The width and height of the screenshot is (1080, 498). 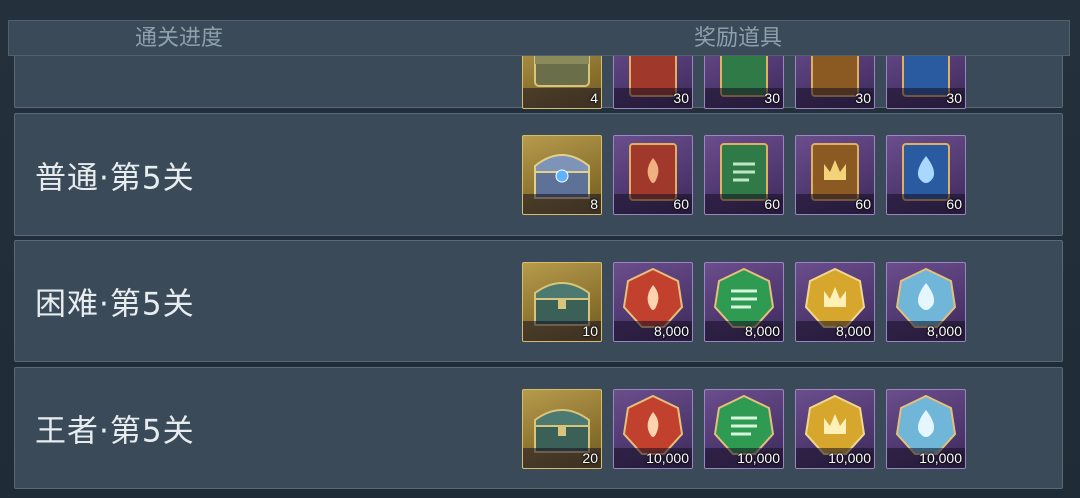 What do you see at coordinates (562, 429) in the screenshot?
I see `jade-chest-icon: 20` at bounding box center [562, 429].